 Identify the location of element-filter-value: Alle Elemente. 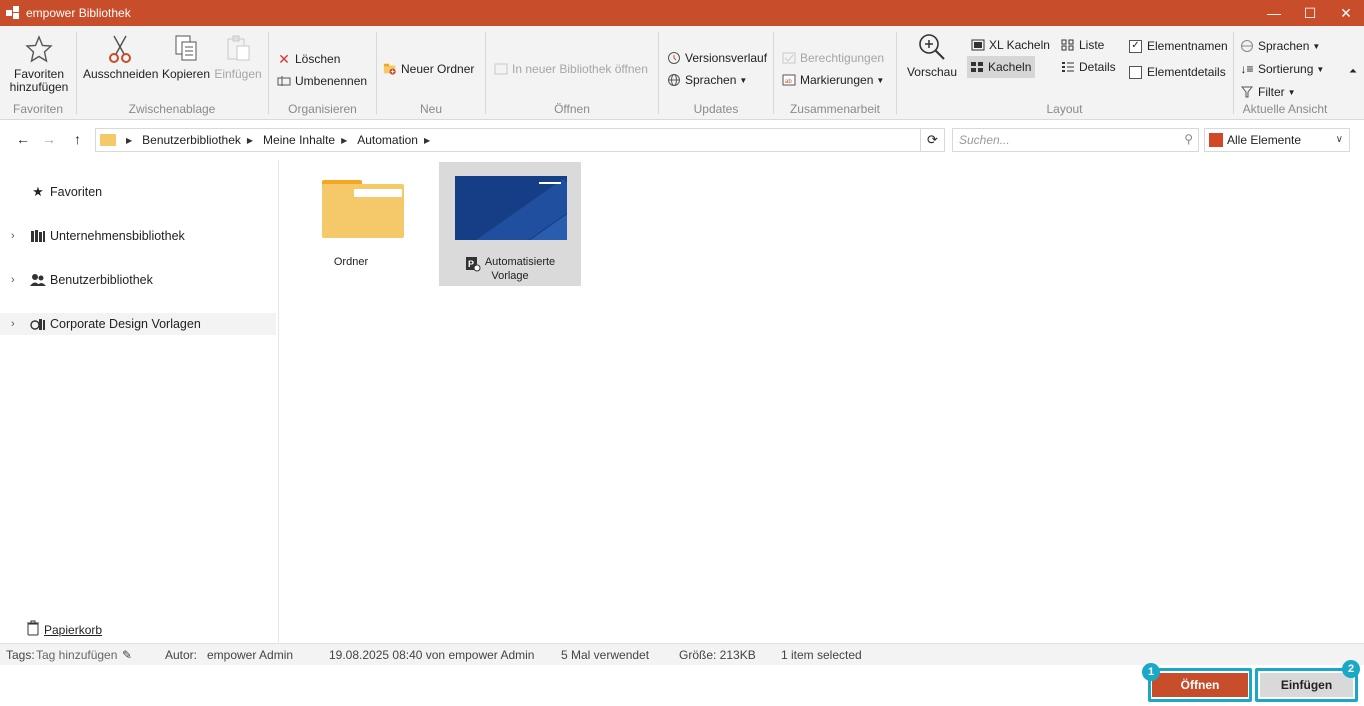
(1264, 140).